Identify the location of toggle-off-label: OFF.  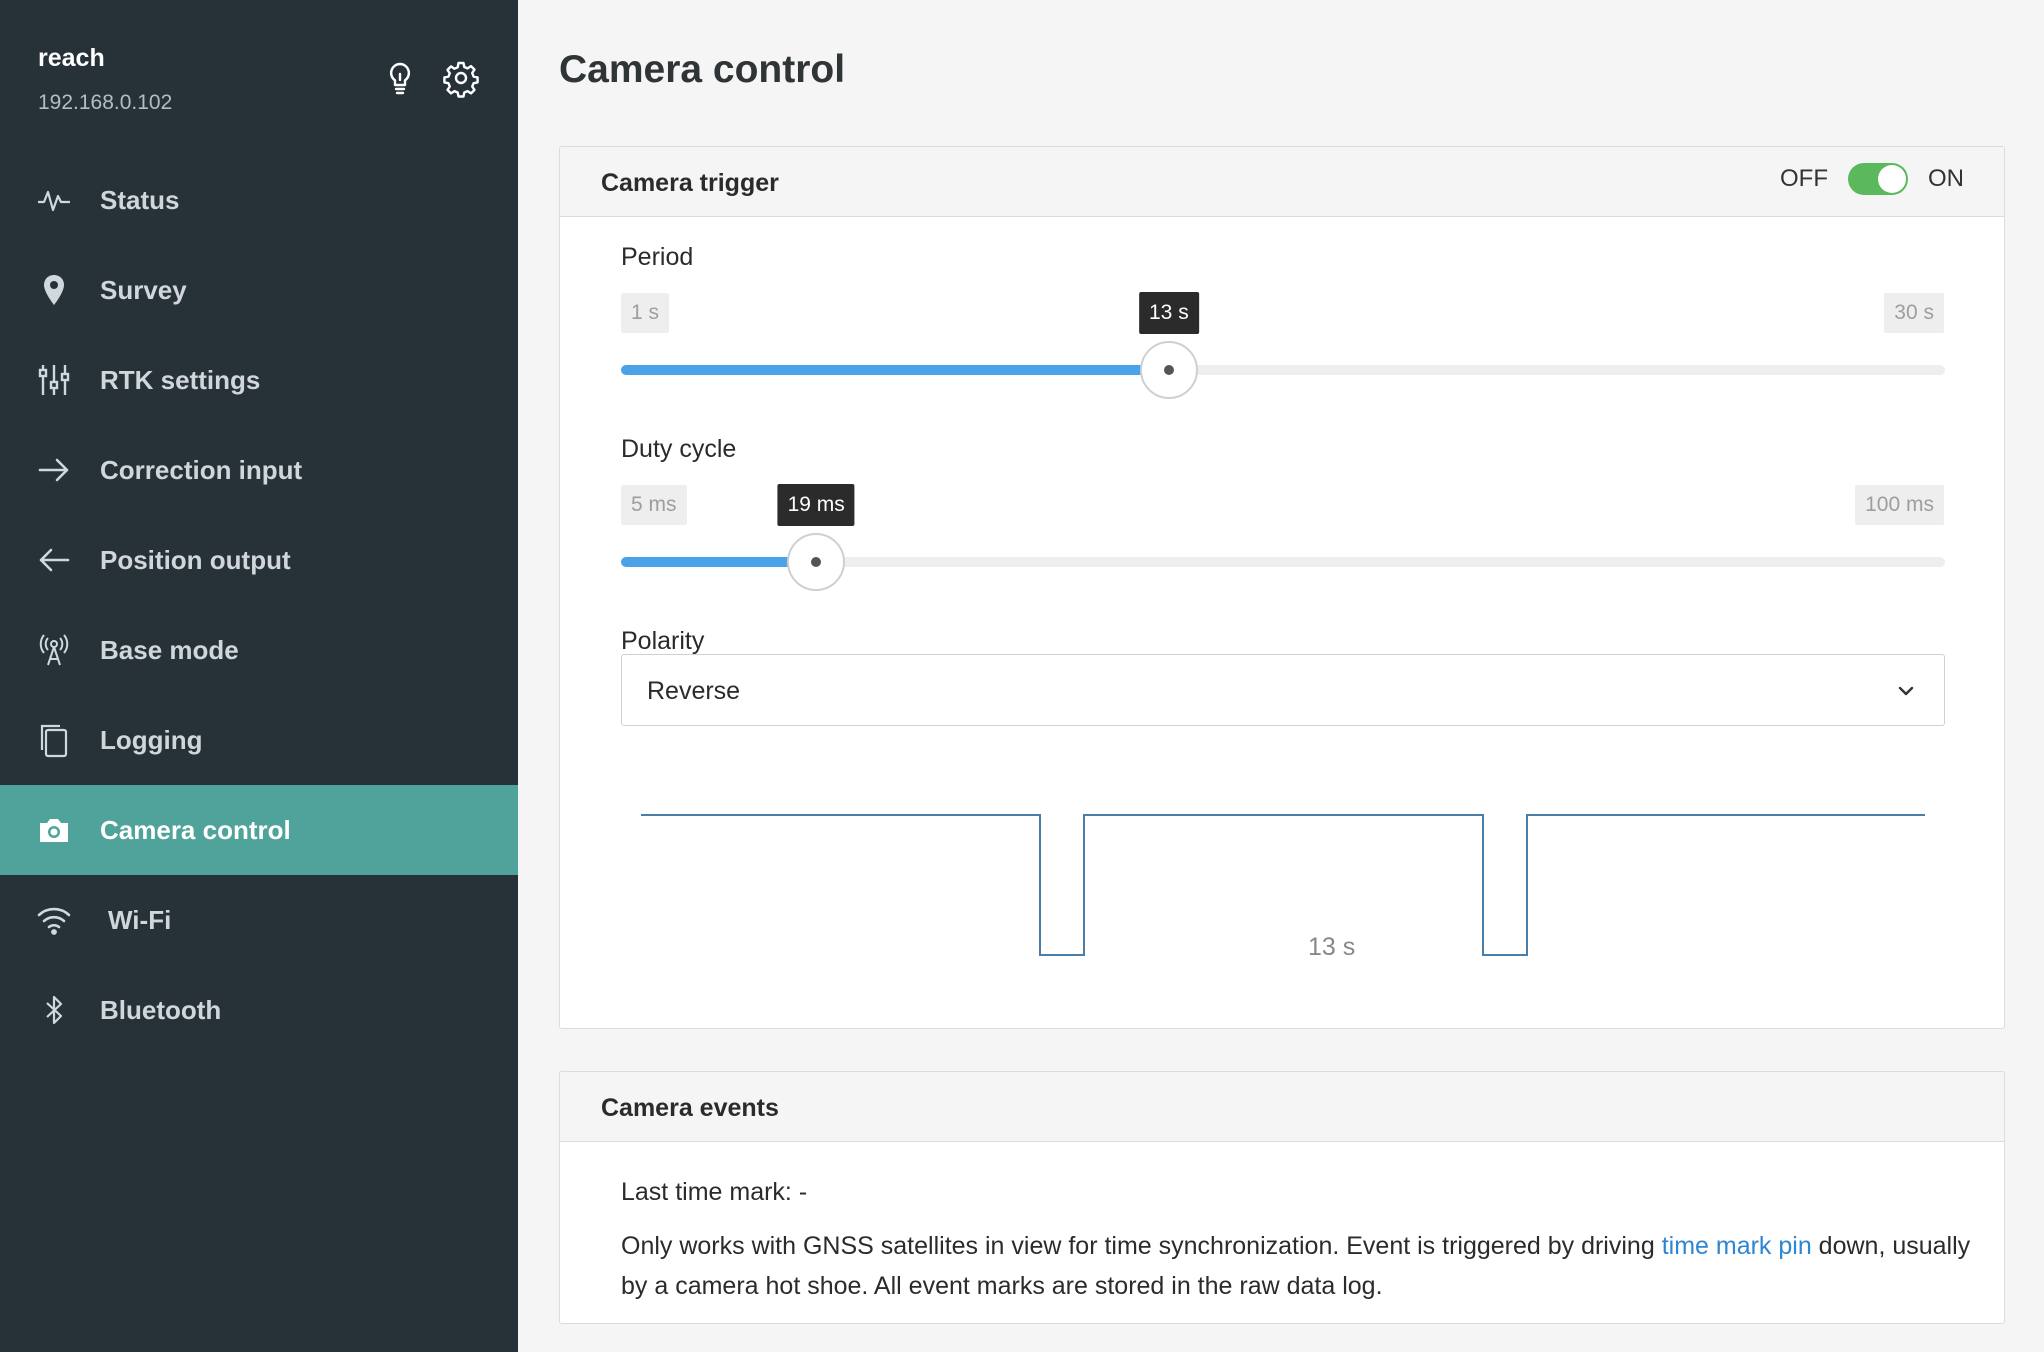
(1804, 178).